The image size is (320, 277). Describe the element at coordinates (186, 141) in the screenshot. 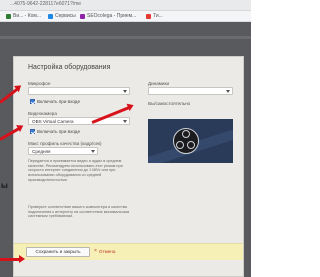

I see `obs-logo-icon` at that location.